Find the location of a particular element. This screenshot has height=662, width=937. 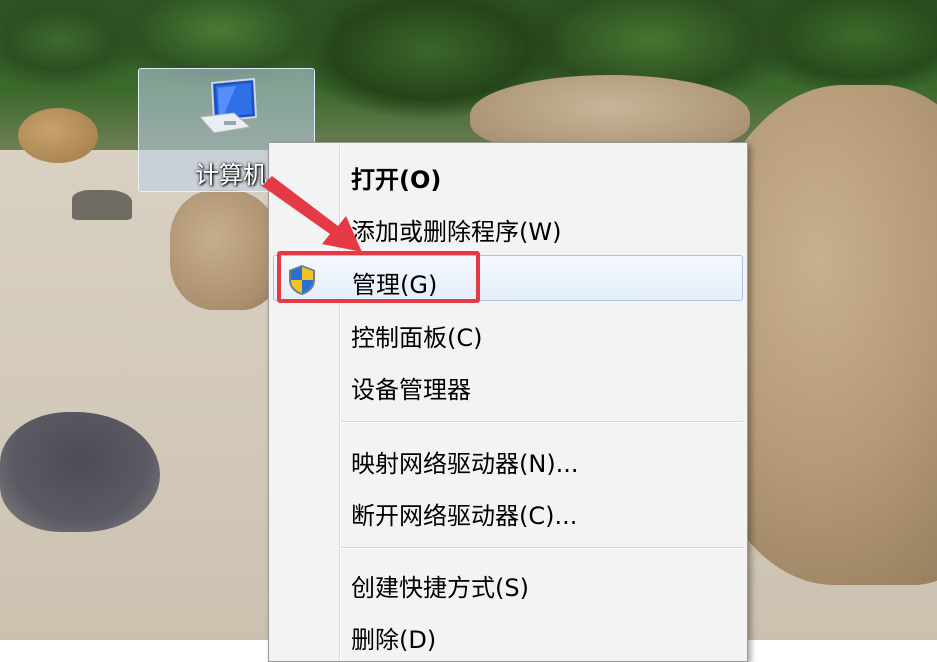

wallpaper-shadow is located at coordinates (80, 472).